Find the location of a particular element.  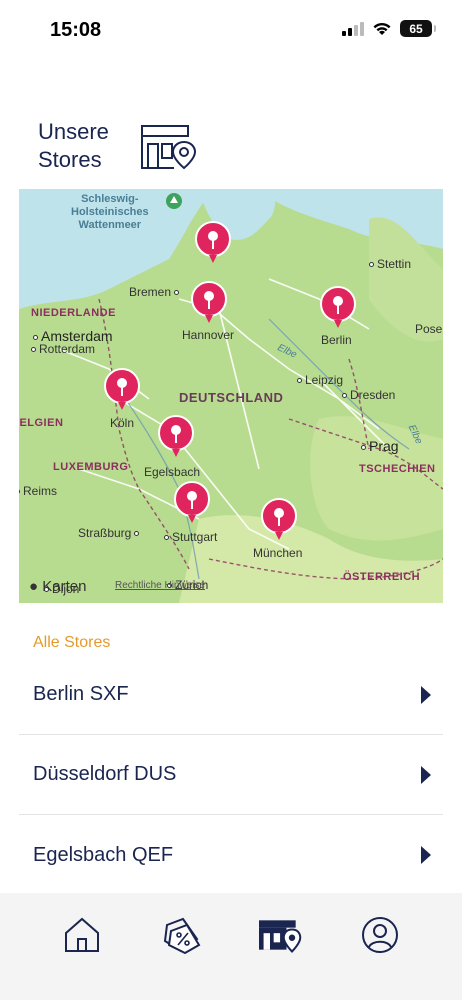

city-name: Bremen is located at coordinates (150, 292).